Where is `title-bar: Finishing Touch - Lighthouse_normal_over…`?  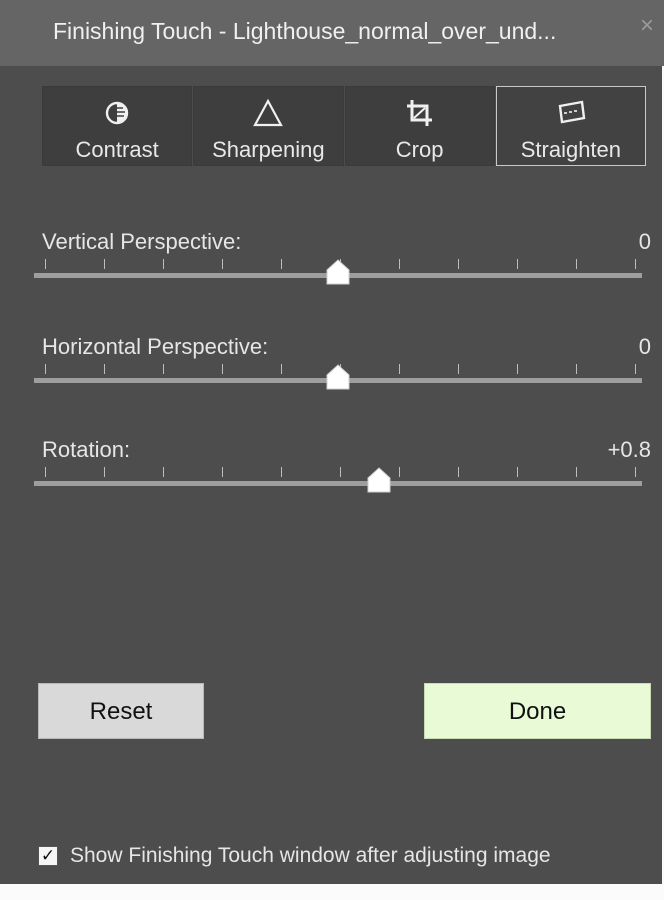
title-bar: Finishing Touch - Lighthouse_normal_over… is located at coordinates (332, 33).